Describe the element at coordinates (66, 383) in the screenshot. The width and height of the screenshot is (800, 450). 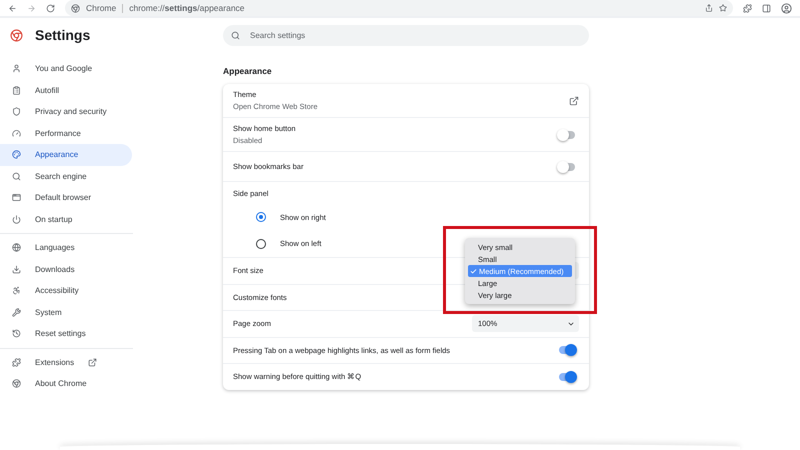
I see `sidebar-item: About Chrome` at that location.